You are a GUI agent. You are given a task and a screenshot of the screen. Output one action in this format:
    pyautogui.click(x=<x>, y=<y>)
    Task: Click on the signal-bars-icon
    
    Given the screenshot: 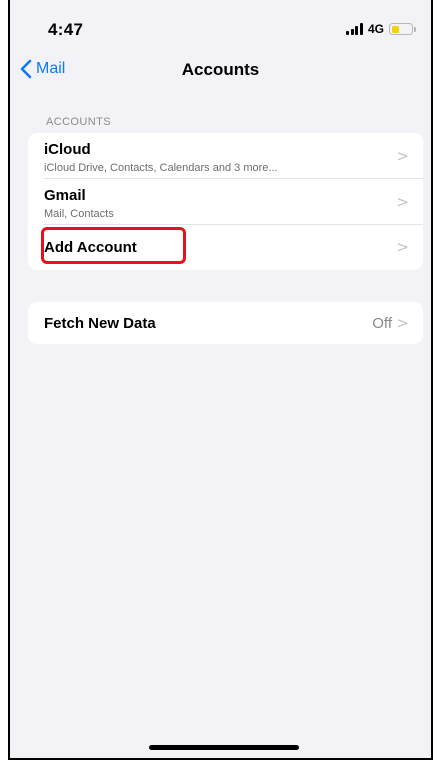 What is the action you would take?
    pyautogui.click(x=354, y=29)
    